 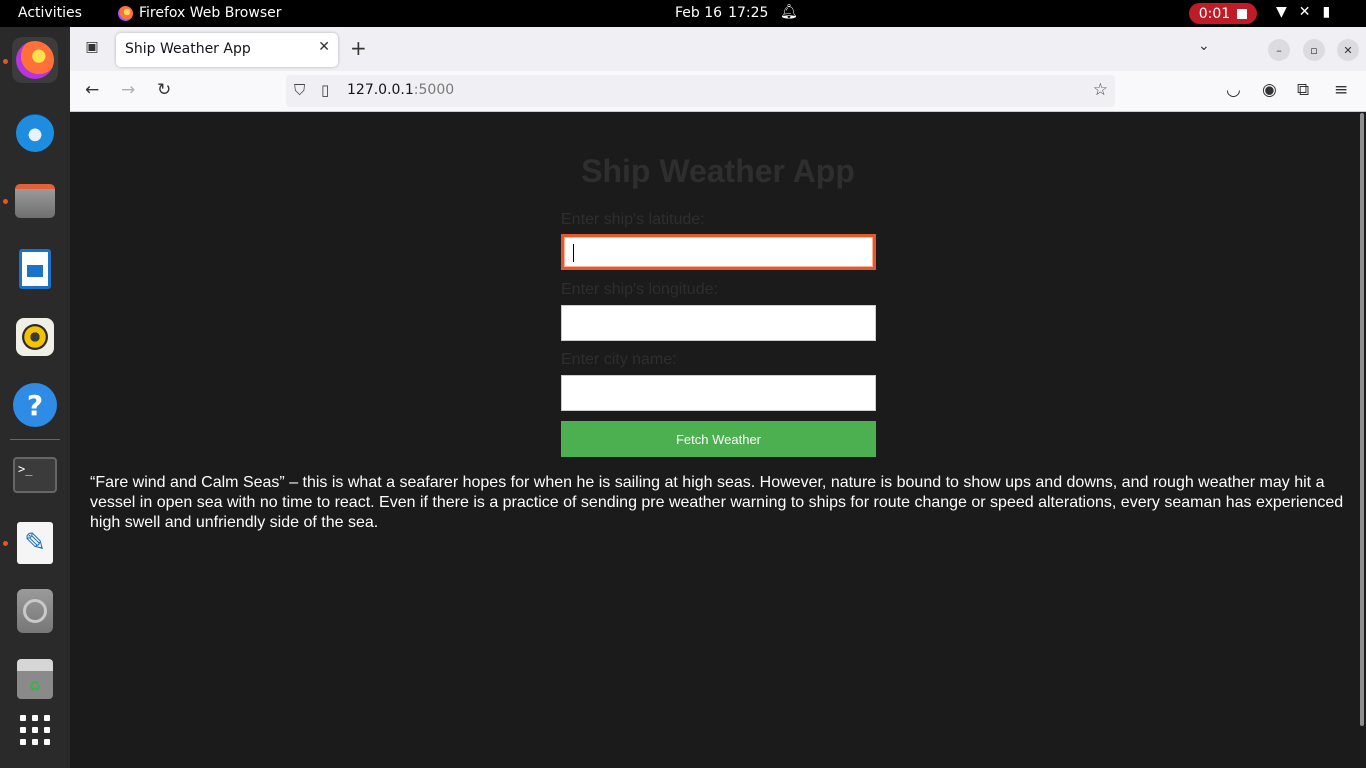 I want to click on longitude-input, so click(x=718, y=323).